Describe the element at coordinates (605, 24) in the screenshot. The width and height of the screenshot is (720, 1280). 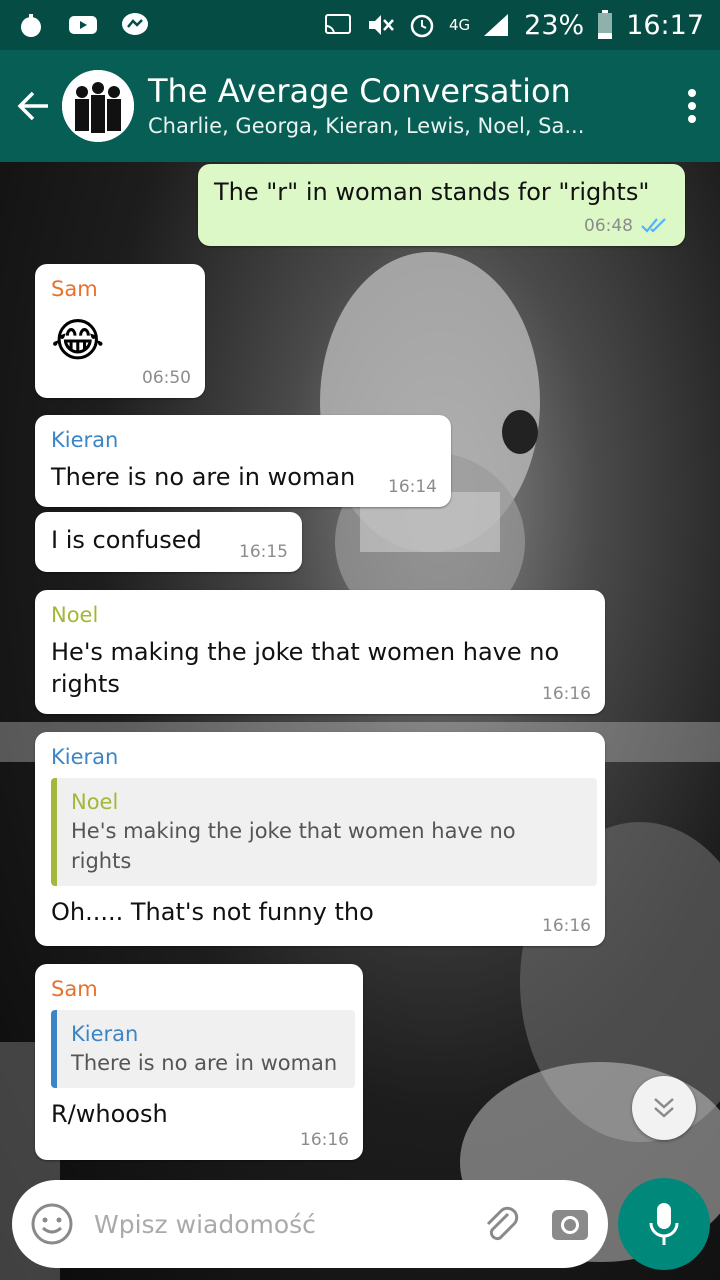
I see `battery-icon` at that location.